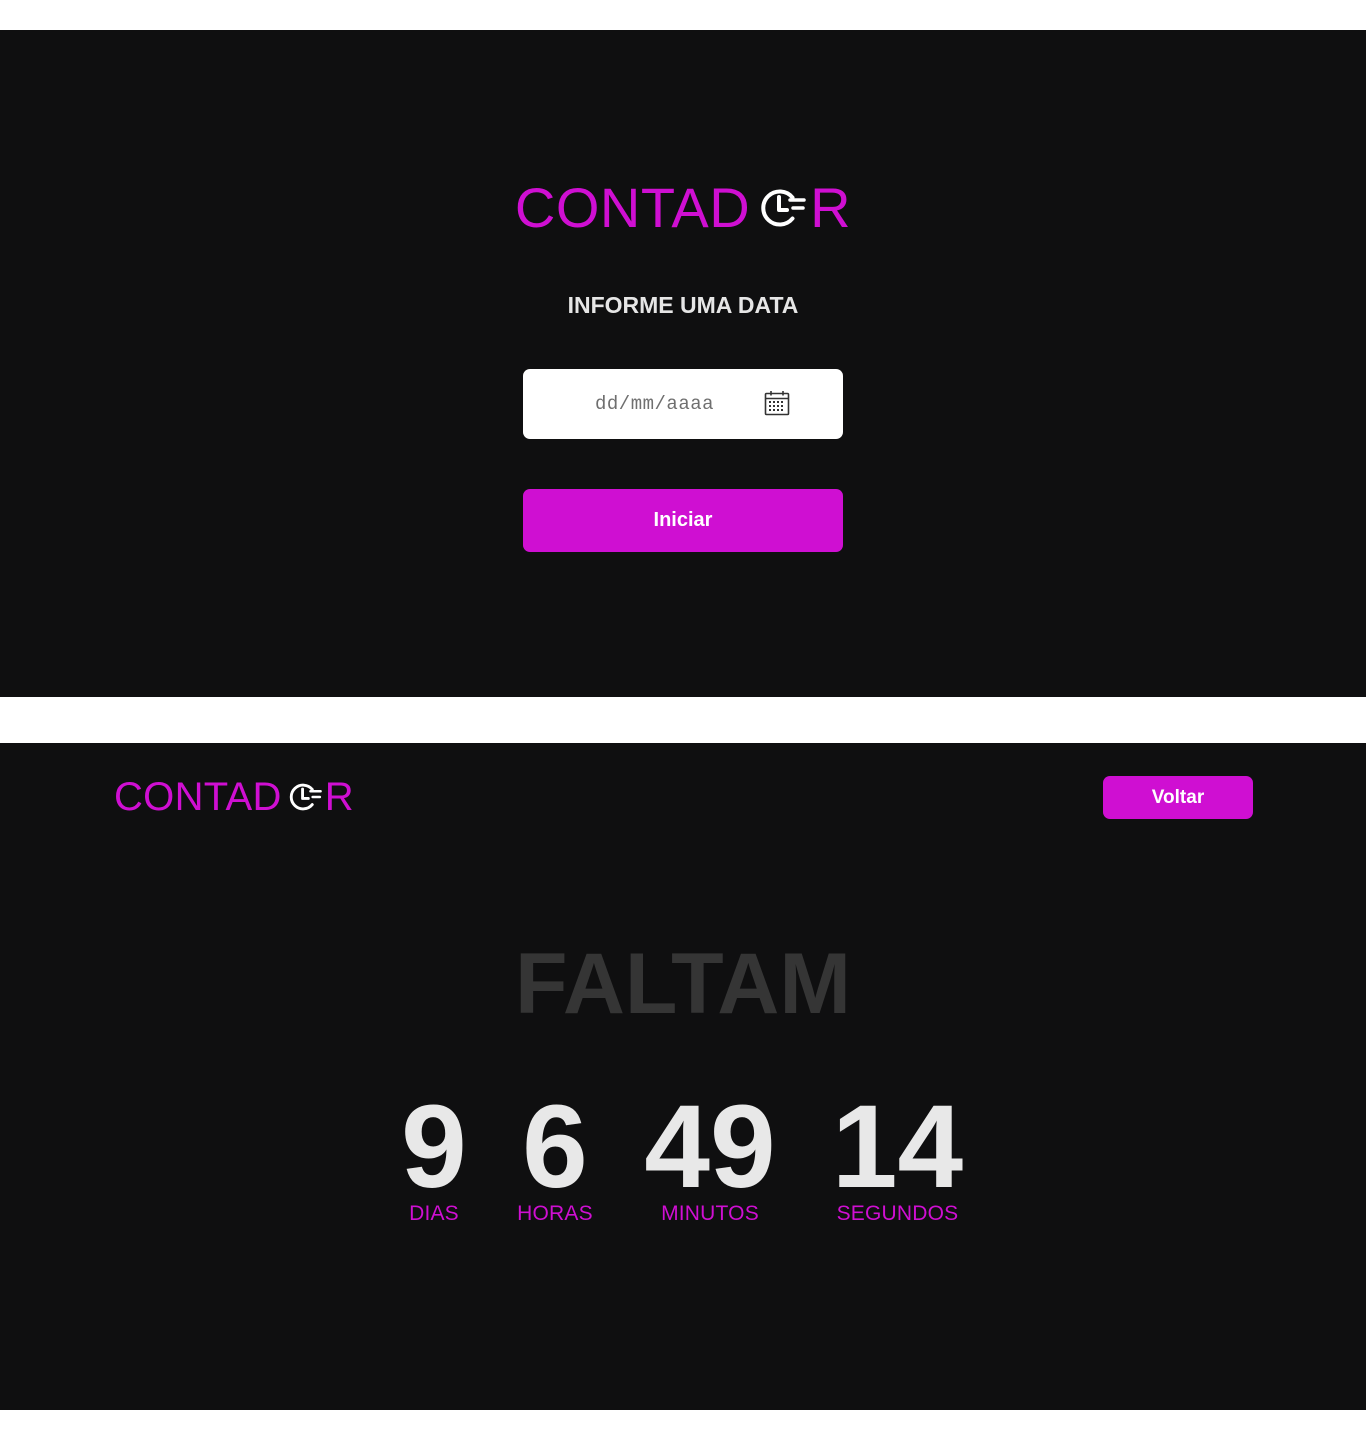 Image resolution: width=1366 pixels, height=1440 pixels. Describe the element at coordinates (683, 520) in the screenshot. I see `start-button: Iniciar` at that location.